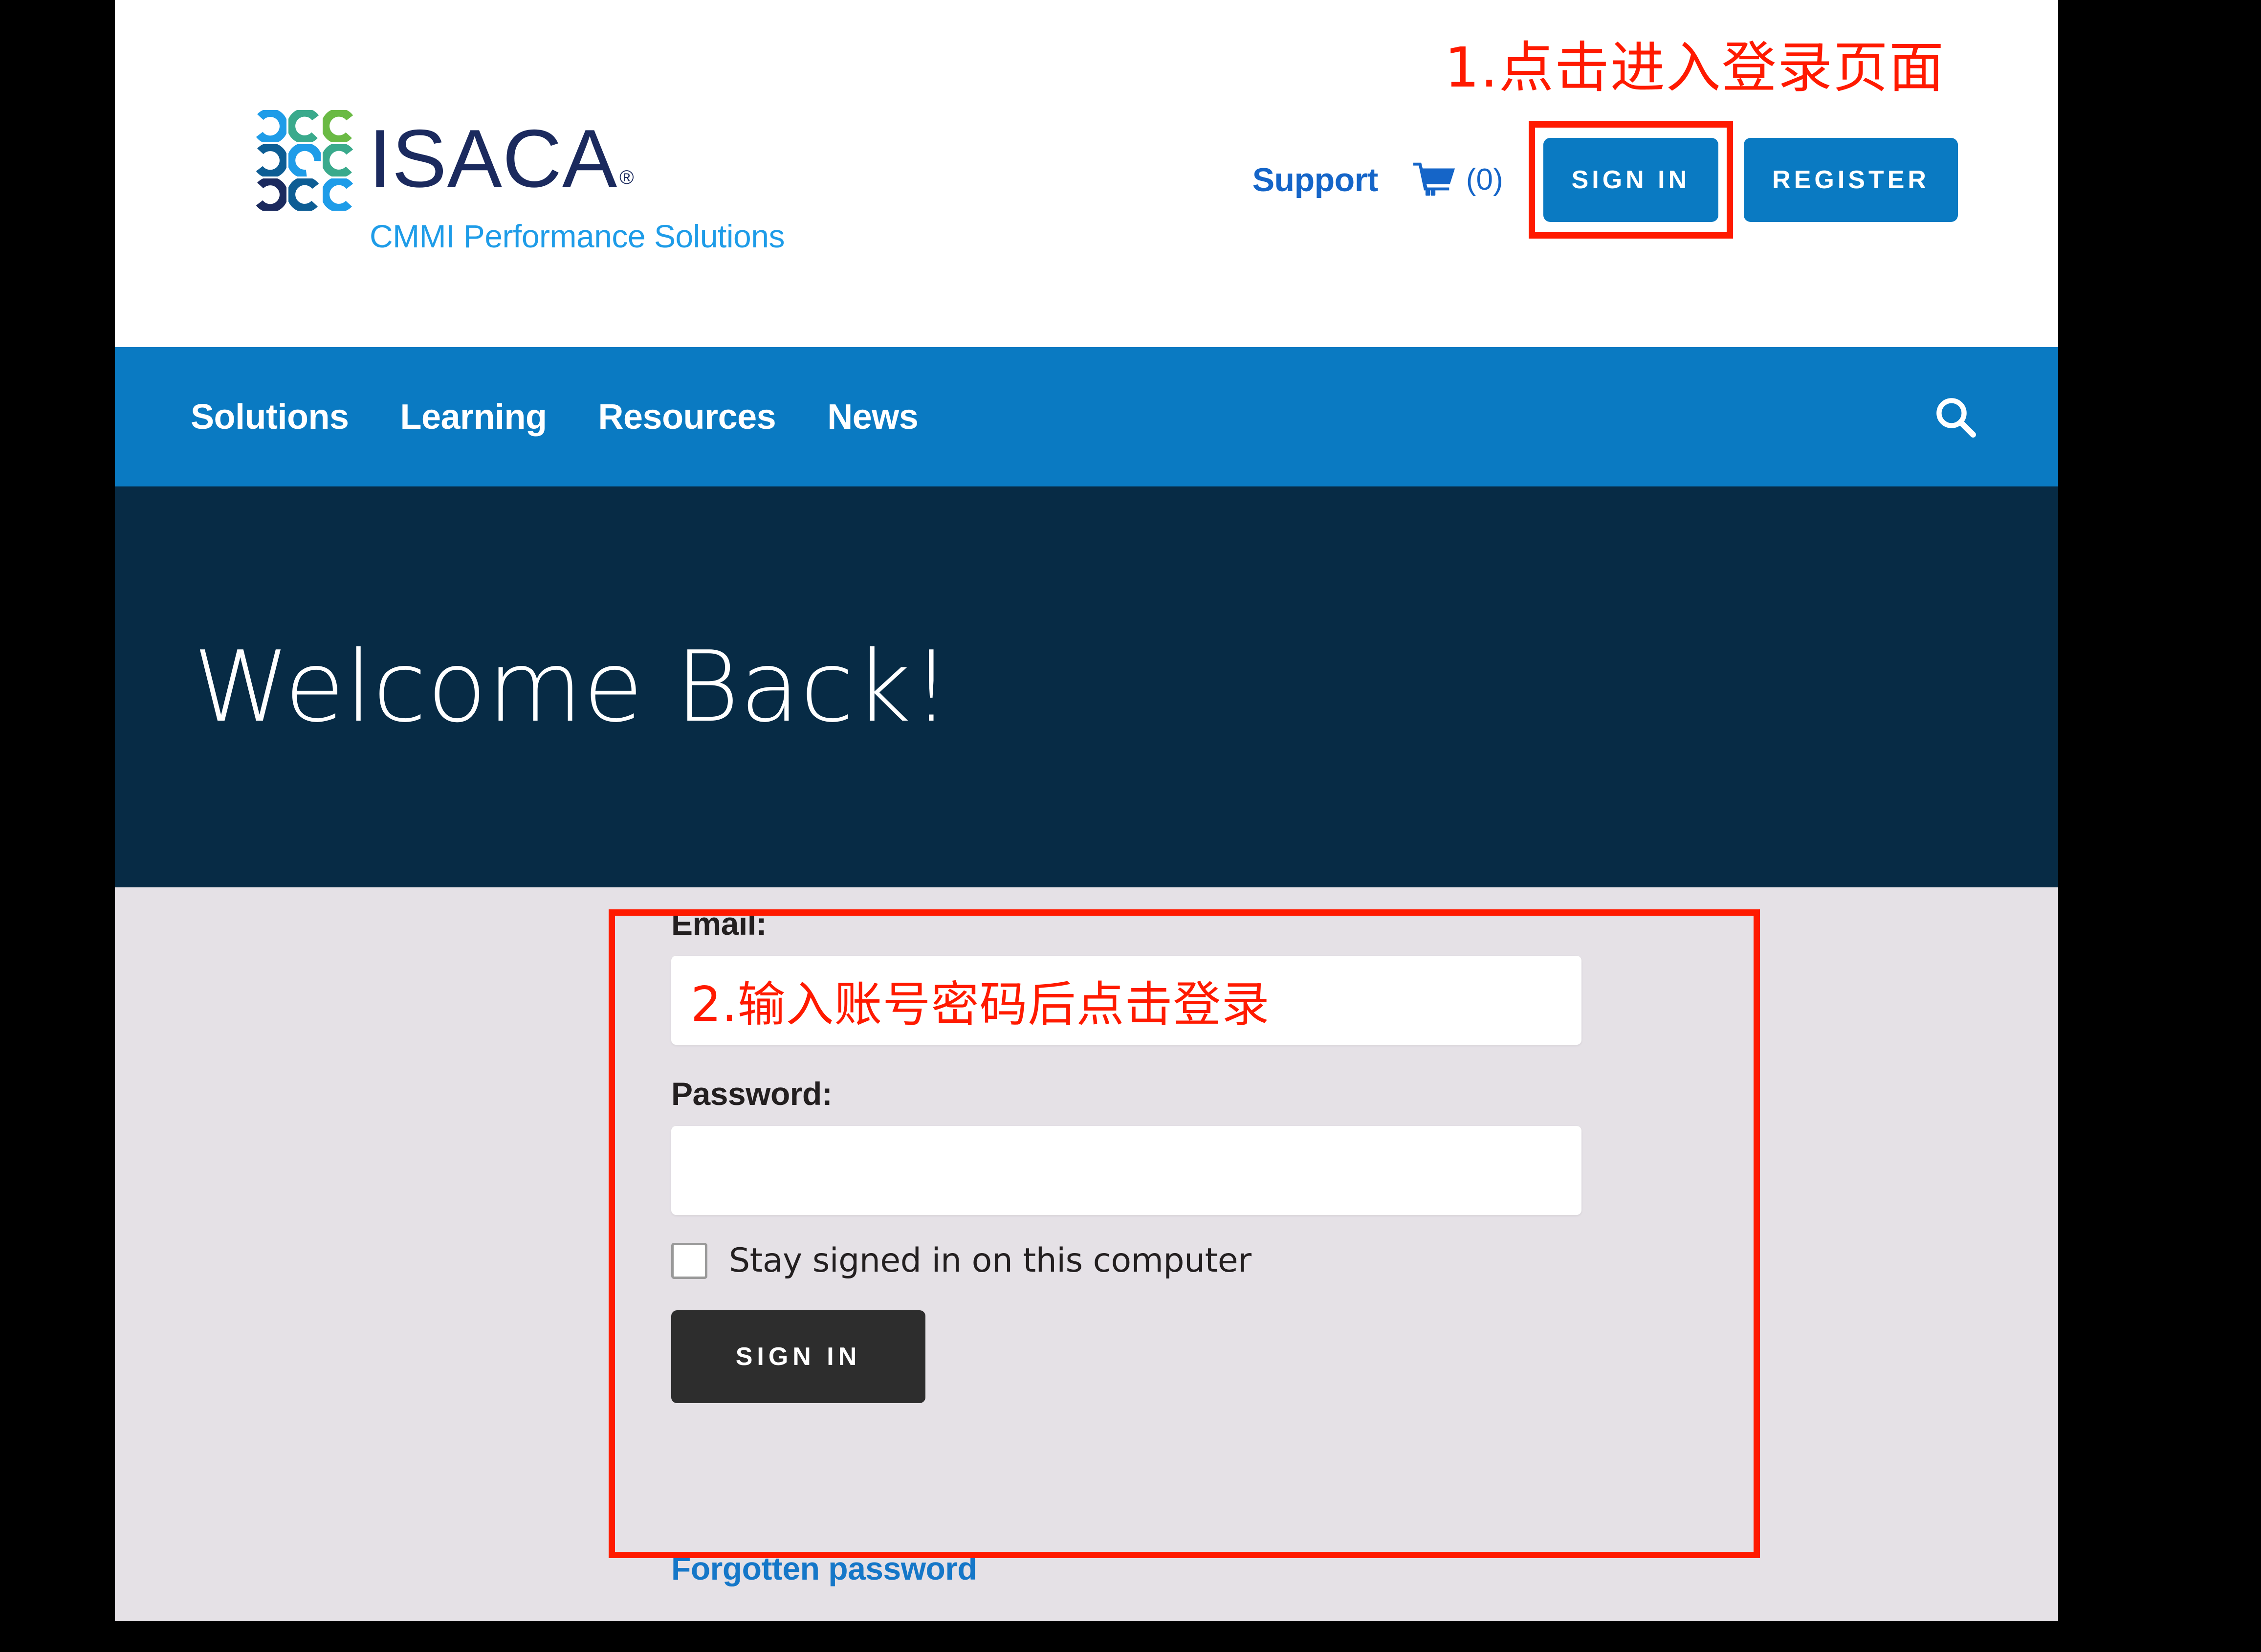 The width and height of the screenshot is (2261, 1652). I want to click on forgotten-password-link: Forgotten password, so click(824, 1568).